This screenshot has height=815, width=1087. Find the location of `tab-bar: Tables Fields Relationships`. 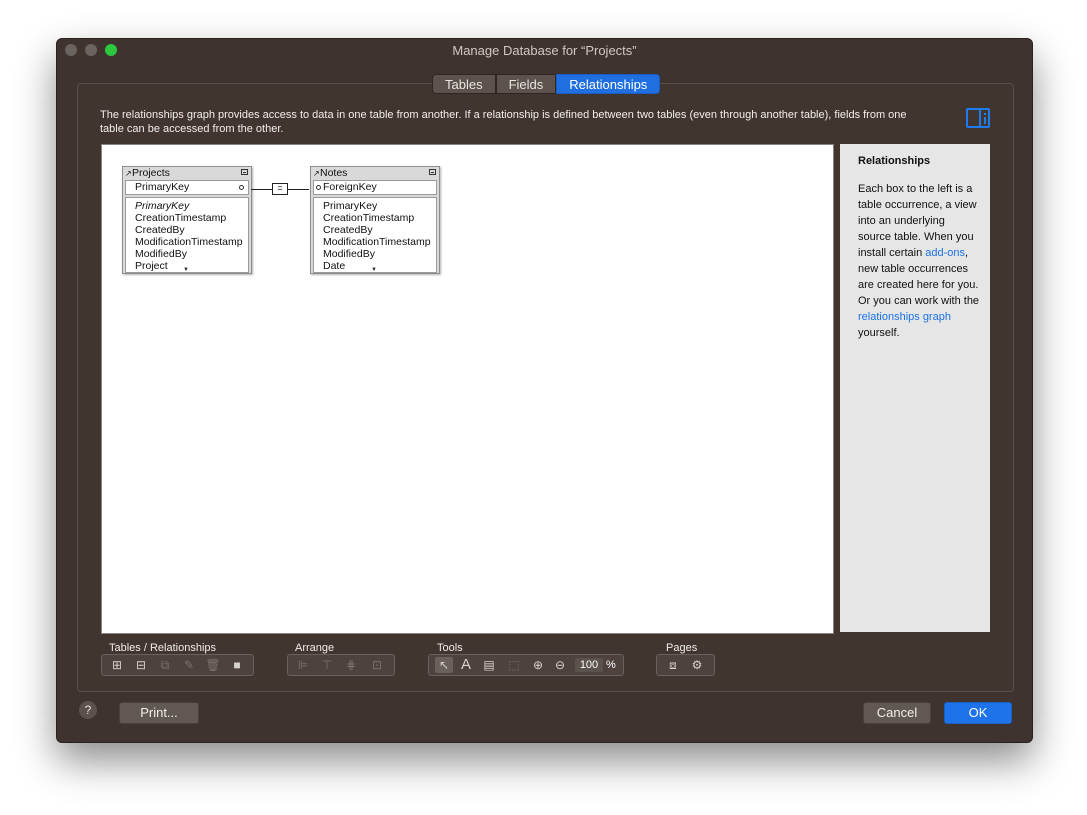

tab-bar: Tables Fields Relationships is located at coordinates (546, 84).